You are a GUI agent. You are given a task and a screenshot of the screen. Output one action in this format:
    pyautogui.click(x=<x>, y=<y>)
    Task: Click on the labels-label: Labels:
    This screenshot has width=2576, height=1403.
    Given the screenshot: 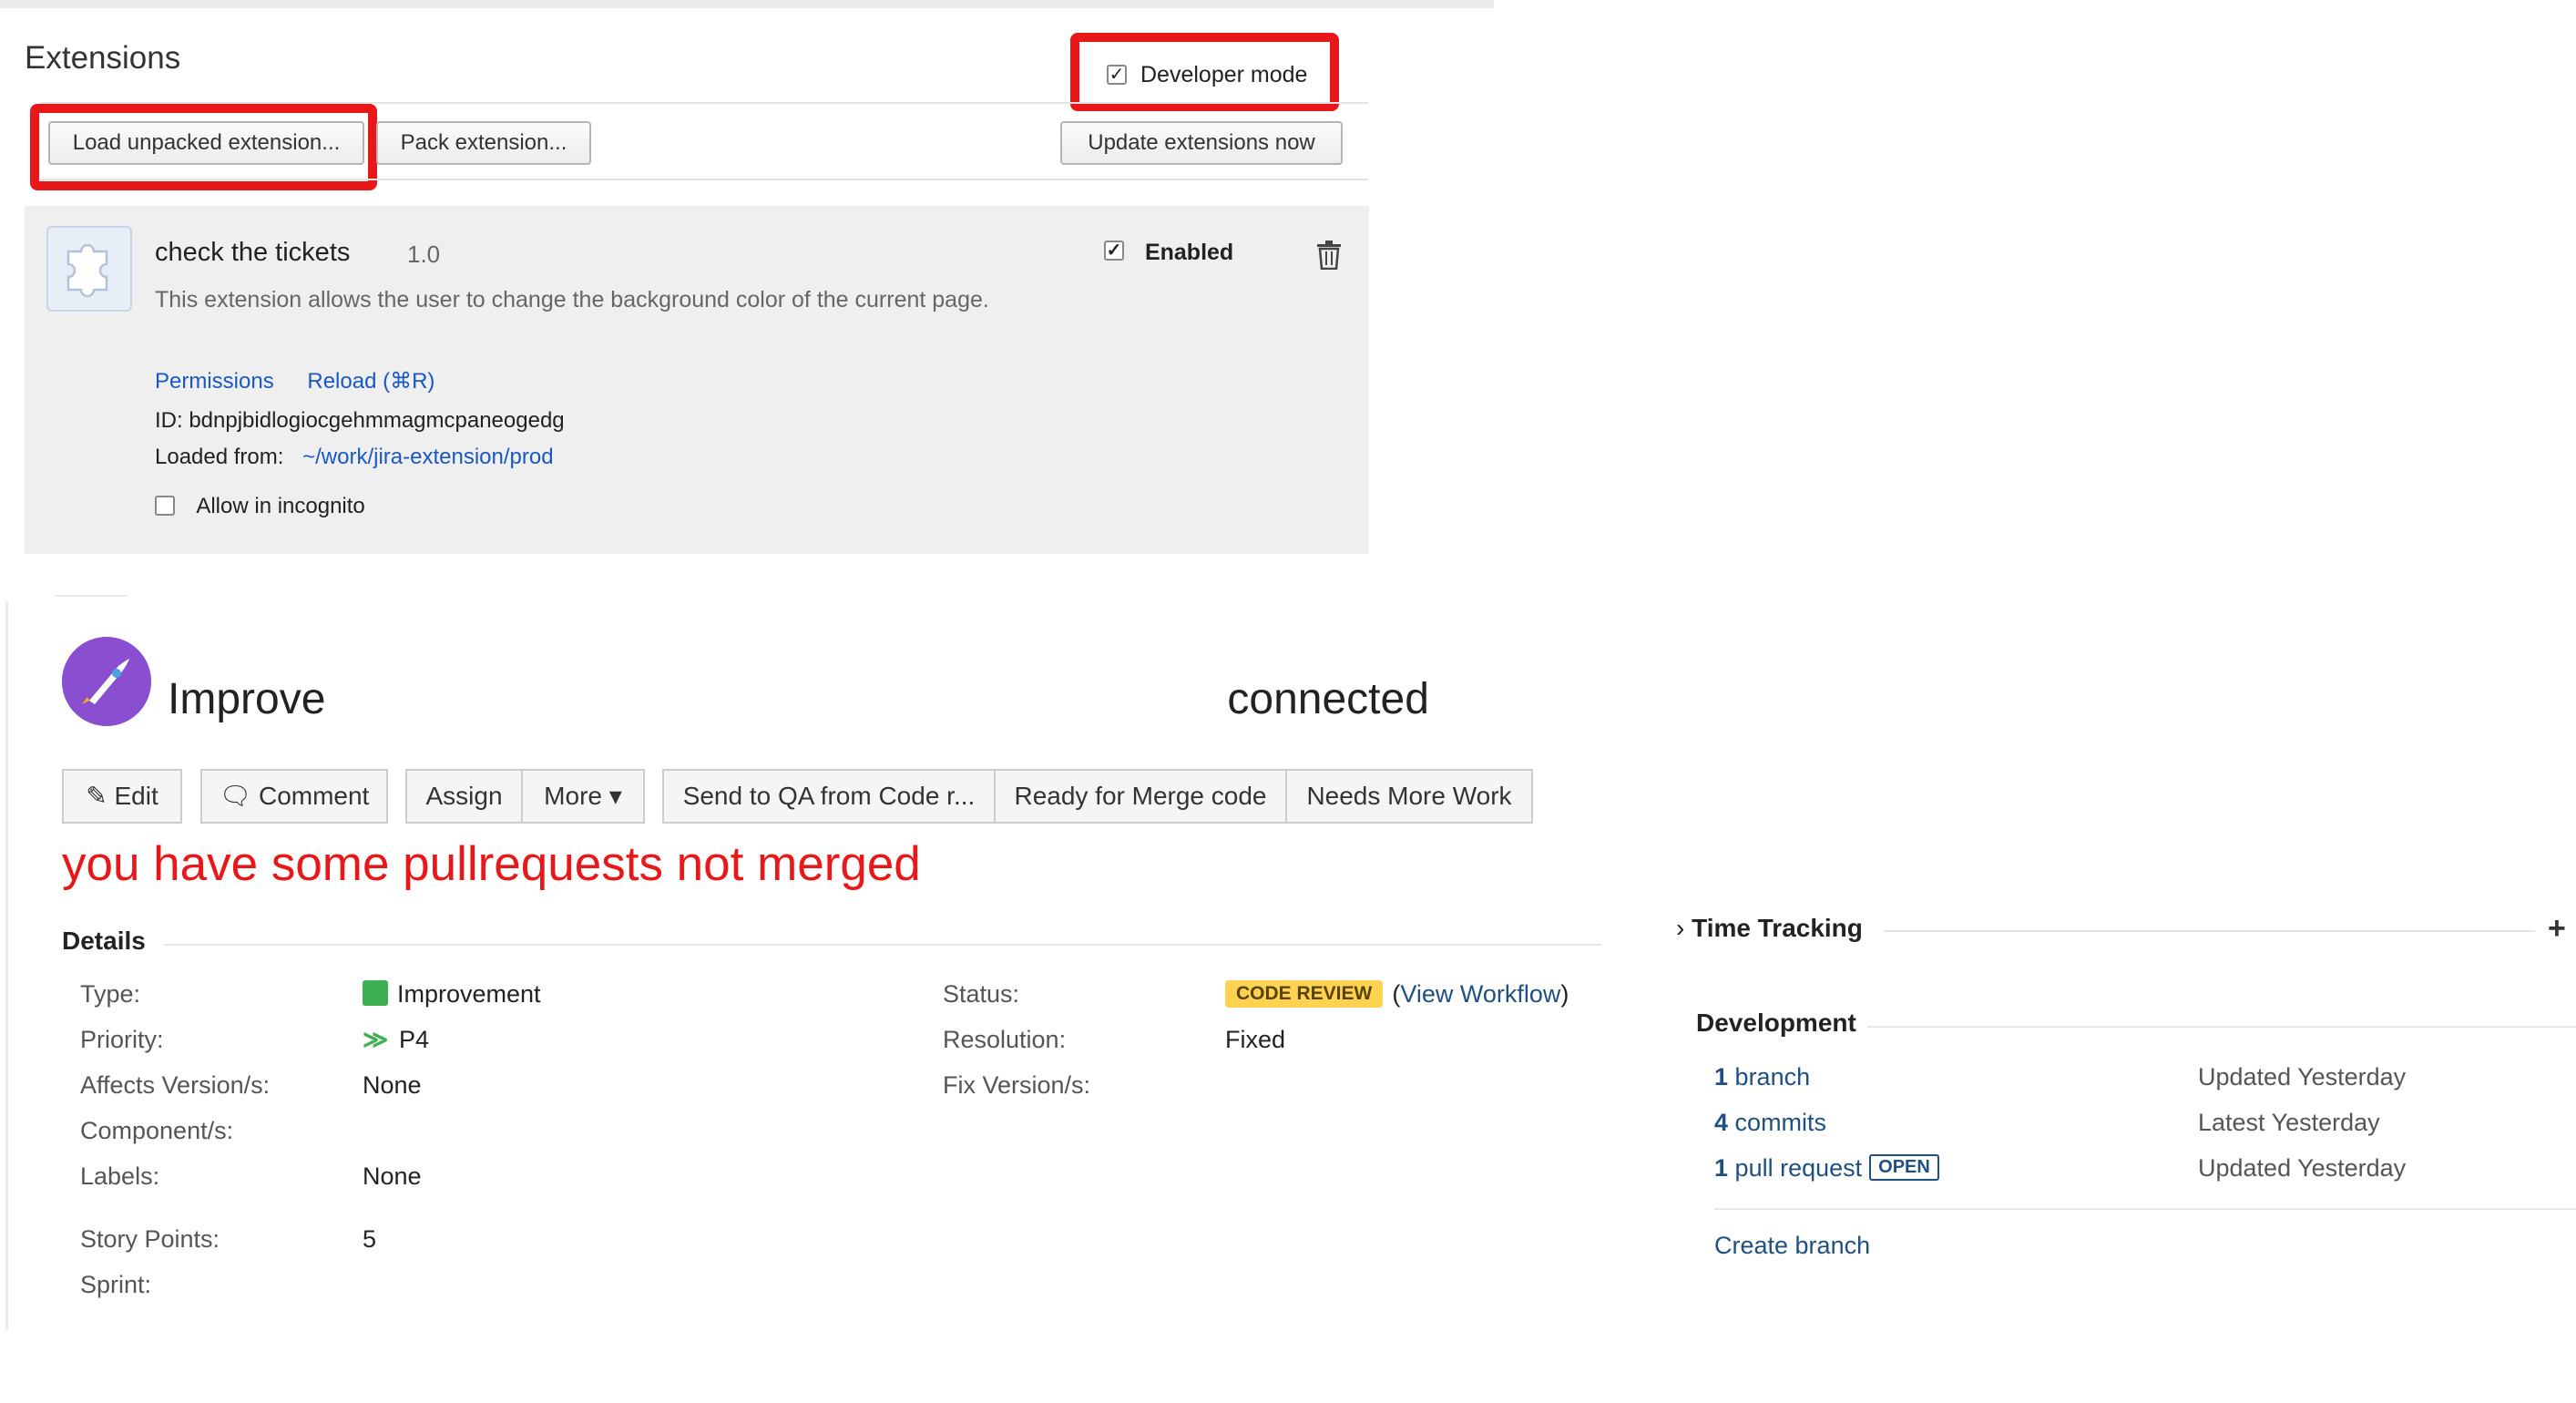 What is the action you would take?
    pyautogui.click(x=120, y=1176)
    